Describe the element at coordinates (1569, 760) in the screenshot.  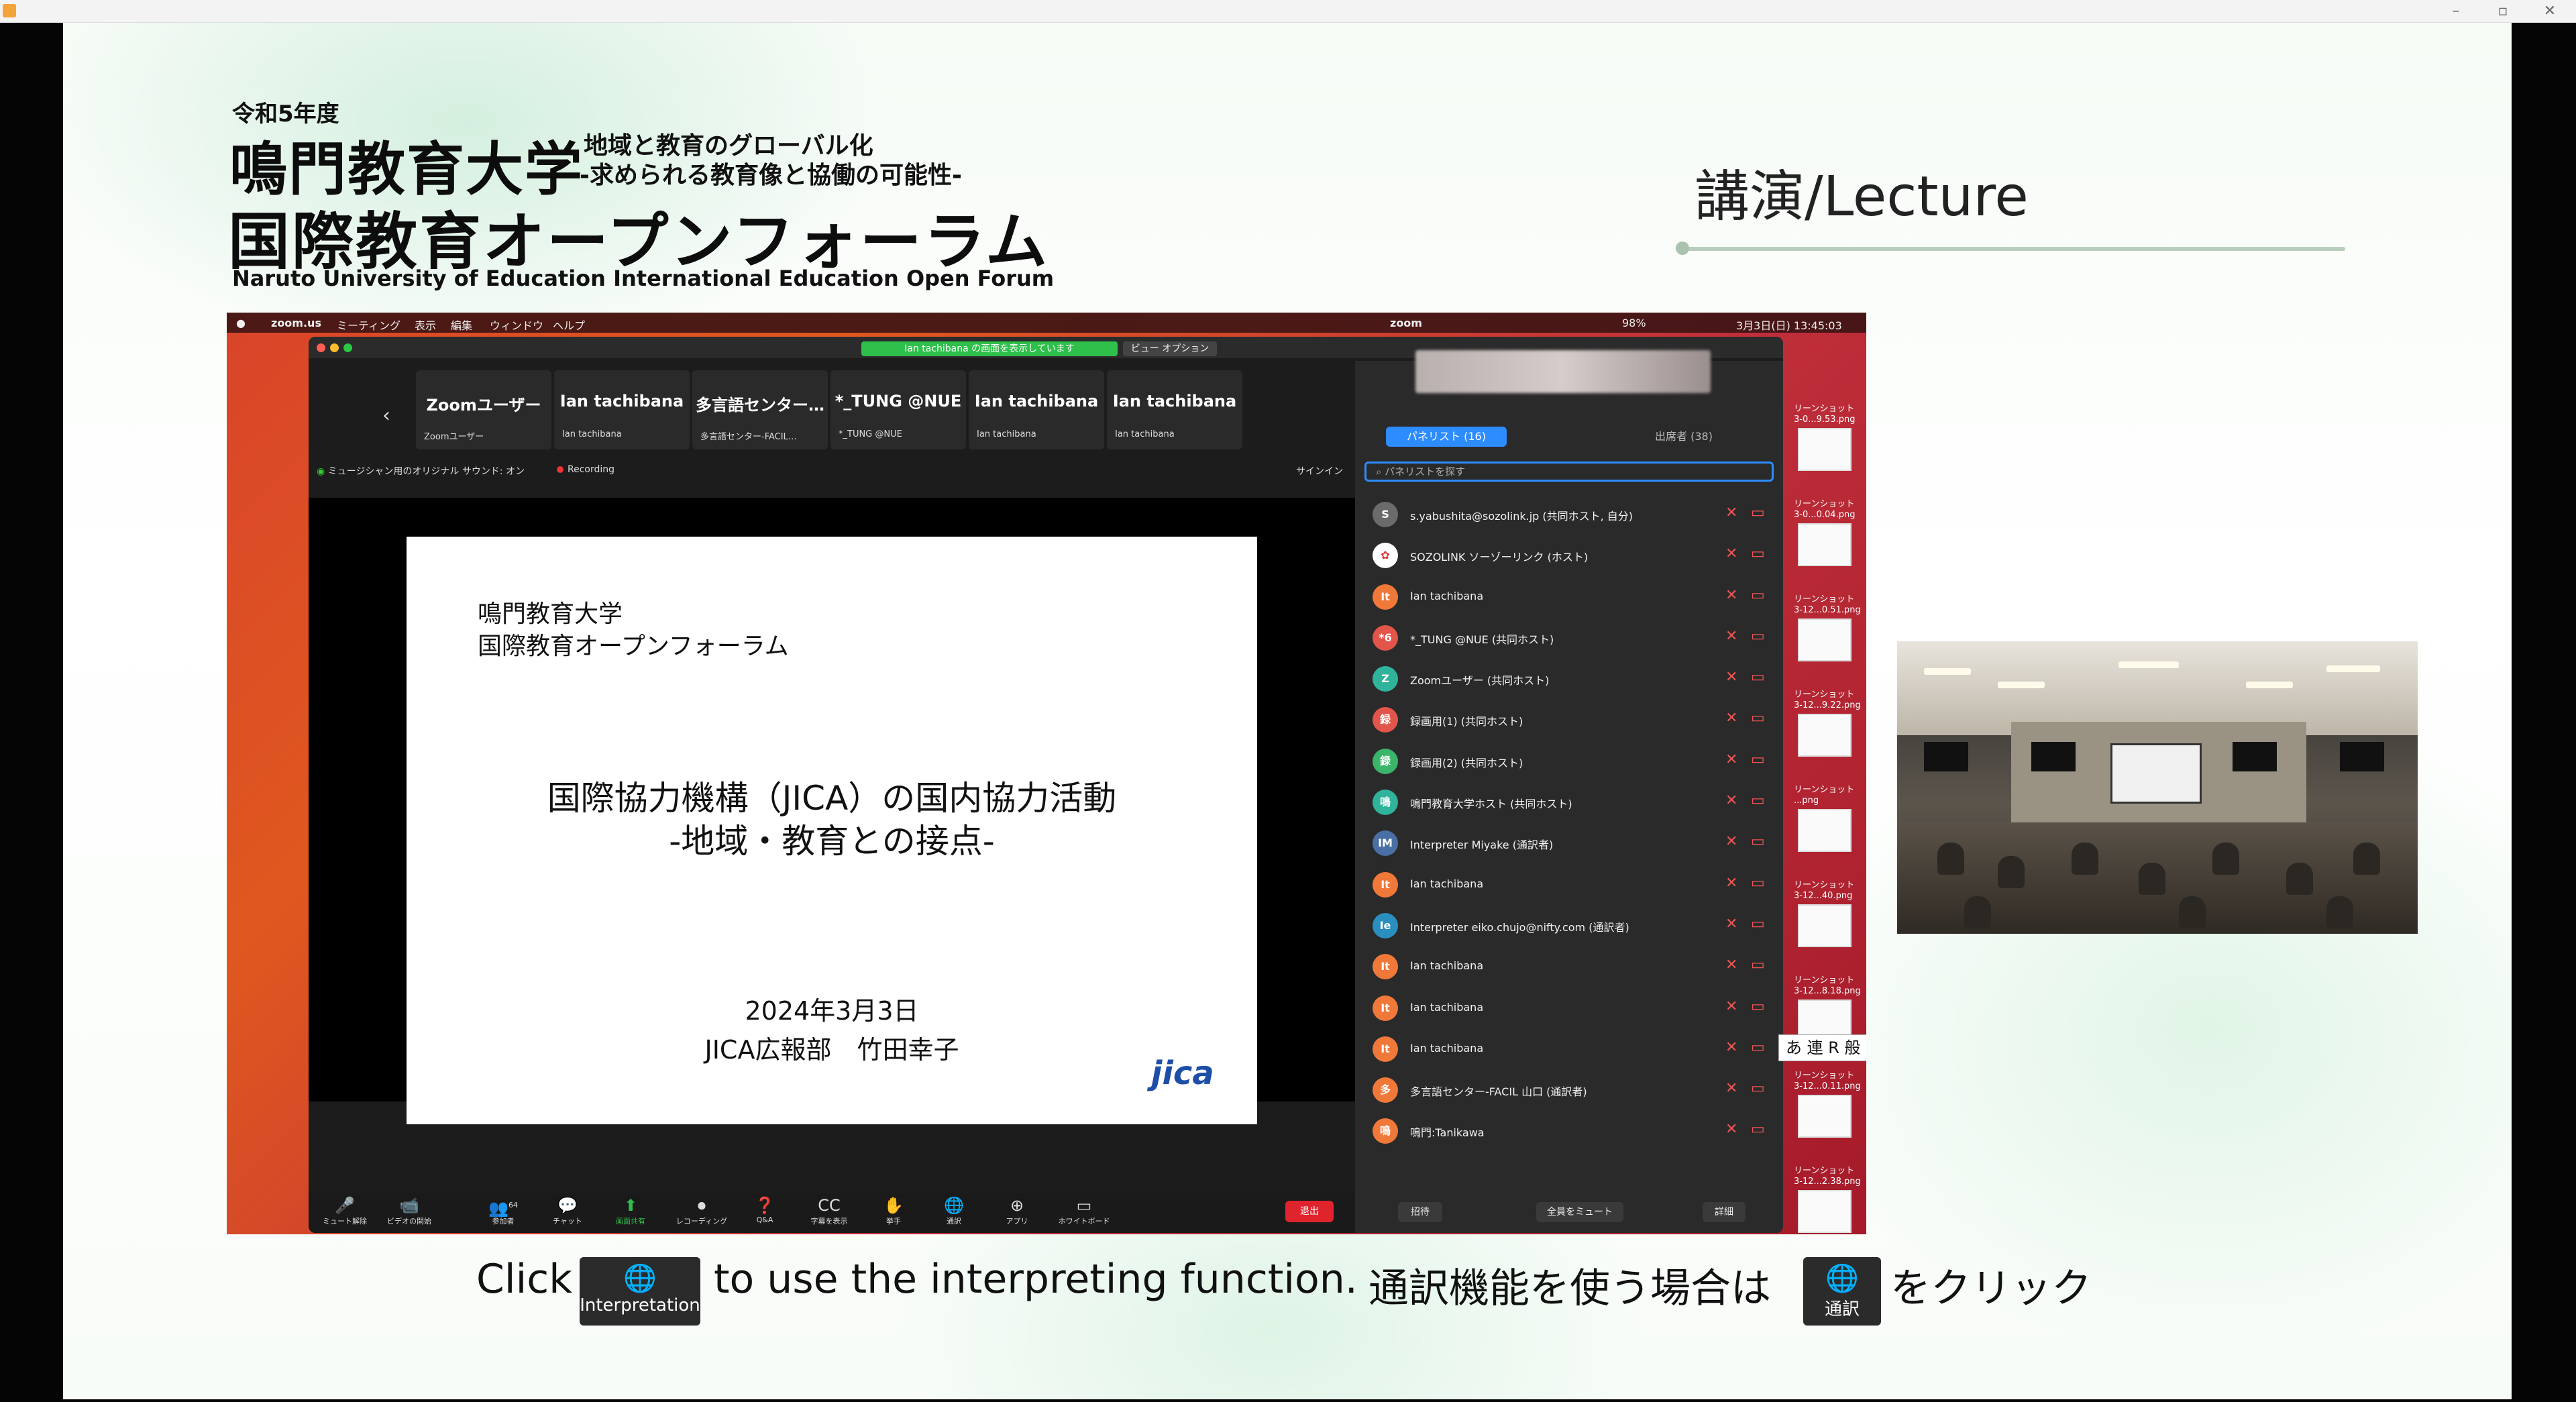
I see `participant-row: 録録画用(2) (共同ホスト) ✕ ▭` at that location.